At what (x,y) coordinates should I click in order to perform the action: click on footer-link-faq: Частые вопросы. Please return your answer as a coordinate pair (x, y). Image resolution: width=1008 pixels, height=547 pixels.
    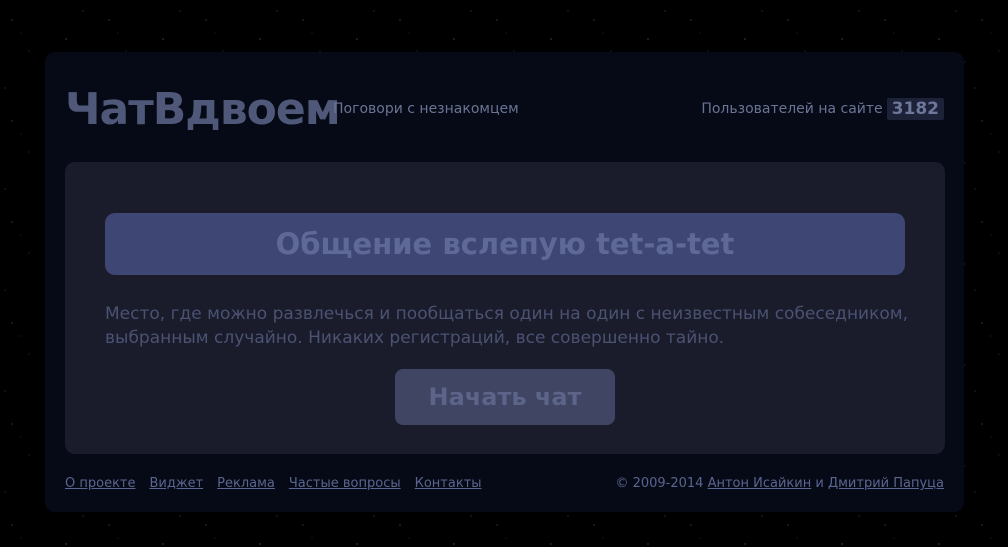
    Looking at the image, I should click on (345, 483).